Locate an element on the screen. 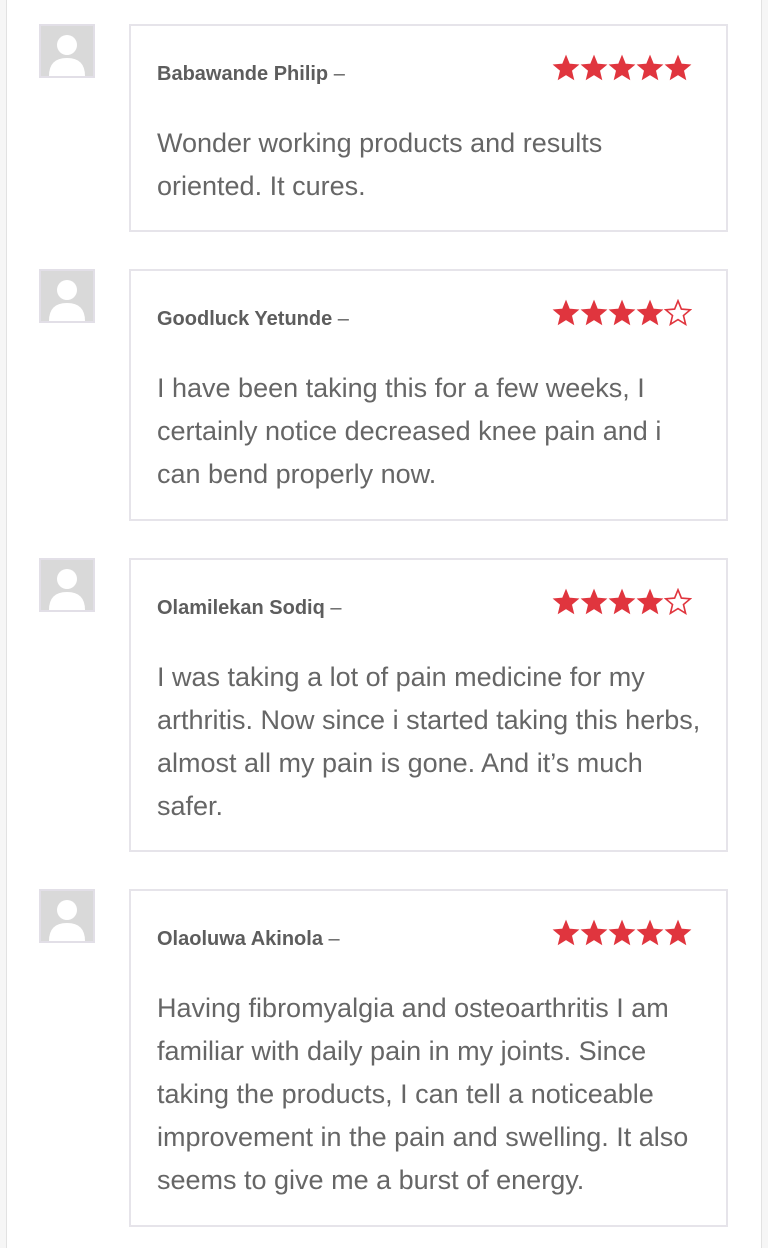  page-left-border is located at coordinates (3, 624).